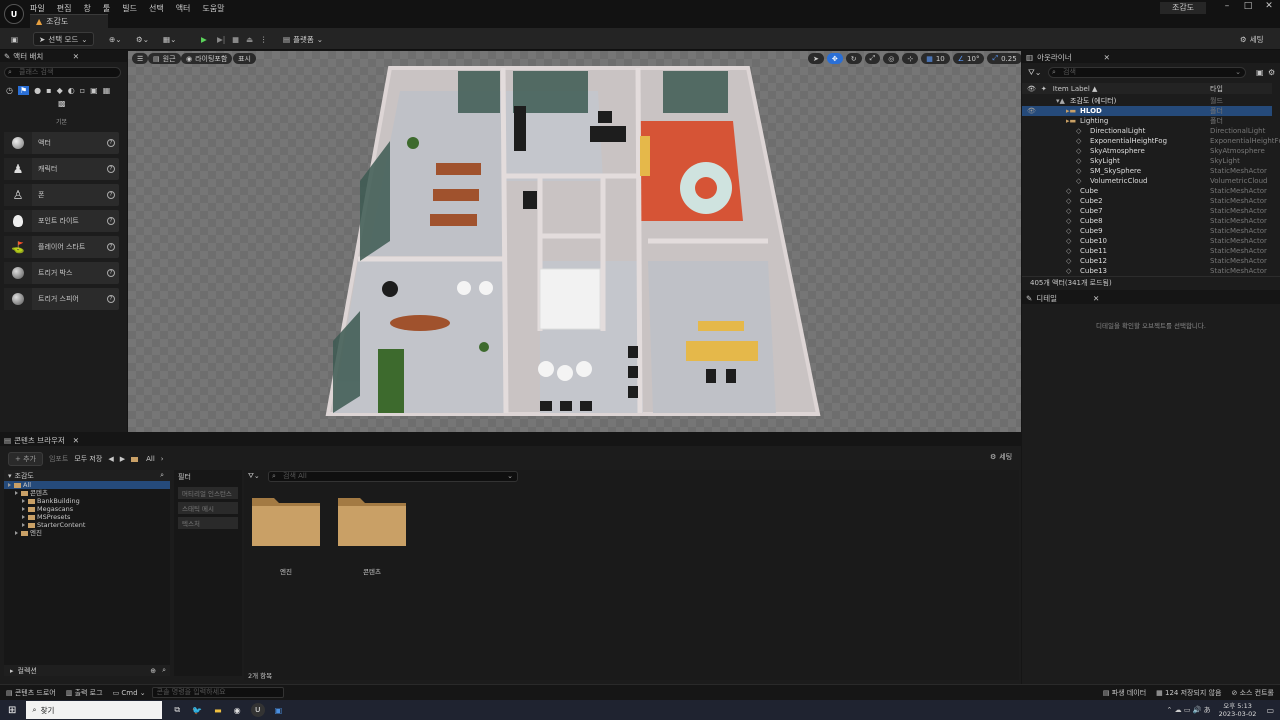 Image resolution: width=1280 pixels, height=720 pixels. I want to click on cb-settings-button: ⚙ 세팅, so click(1001, 457).